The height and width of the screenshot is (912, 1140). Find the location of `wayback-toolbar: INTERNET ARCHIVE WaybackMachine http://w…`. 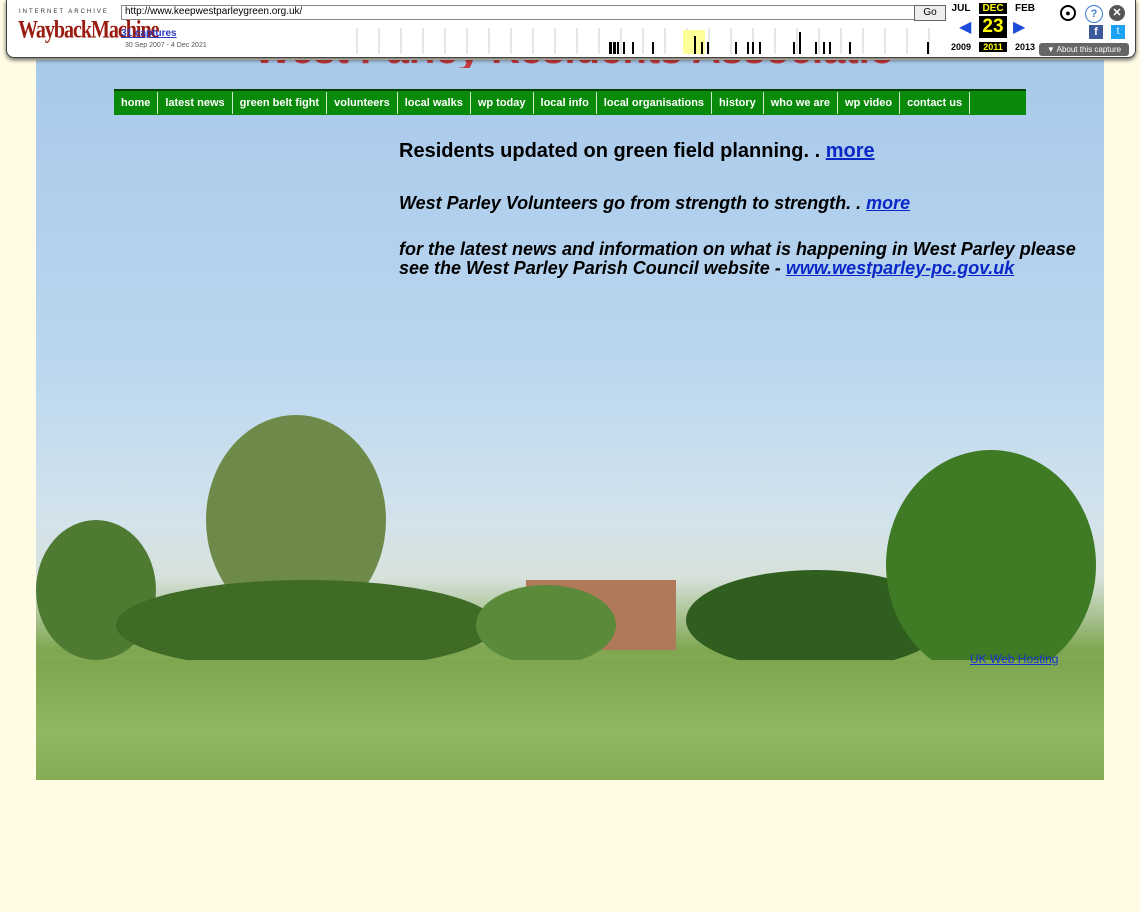

wayback-toolbar: INTERNET ARCHIVE WaybackMachine http://w… is located at coordinates (571, 29).